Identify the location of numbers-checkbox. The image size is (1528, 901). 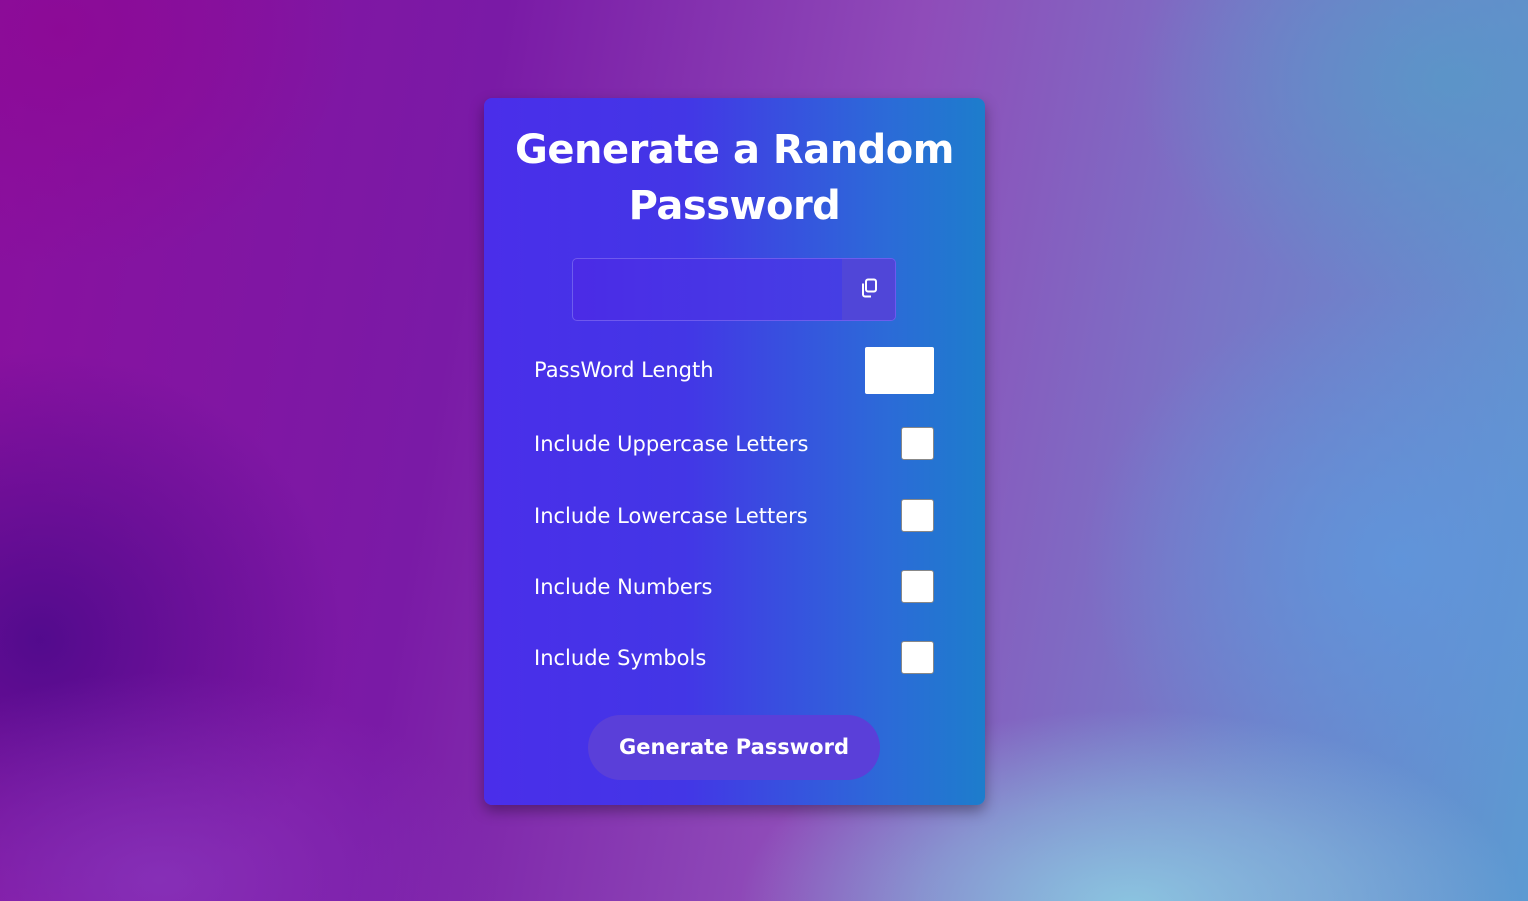
(917, 586).